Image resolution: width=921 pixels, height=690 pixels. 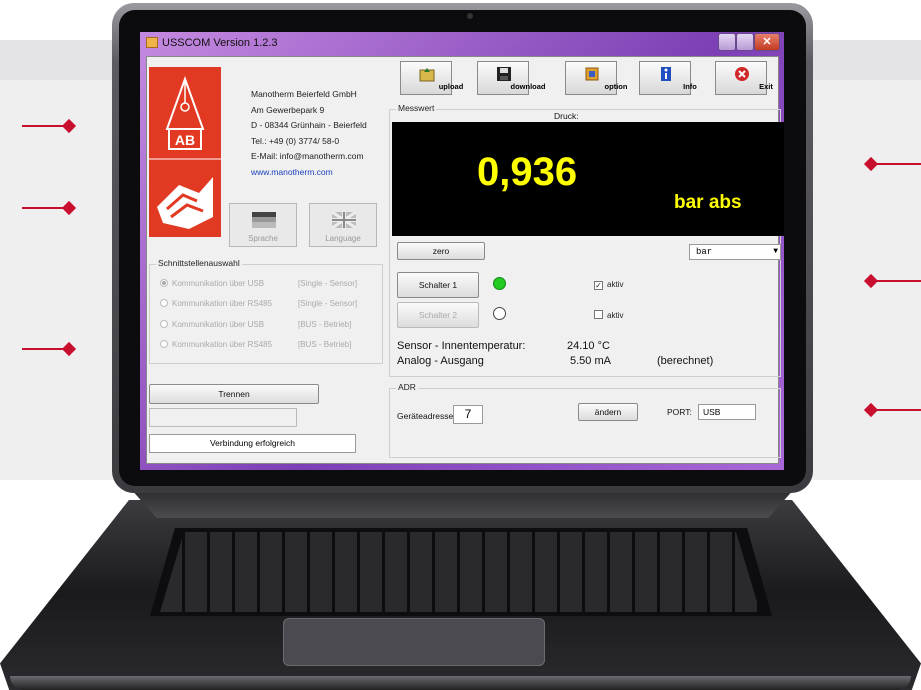 What do you see at coordinates (735, 252) in the screenshot?
I see `unit-select: bar ▼` at bounding box center [735, 252].